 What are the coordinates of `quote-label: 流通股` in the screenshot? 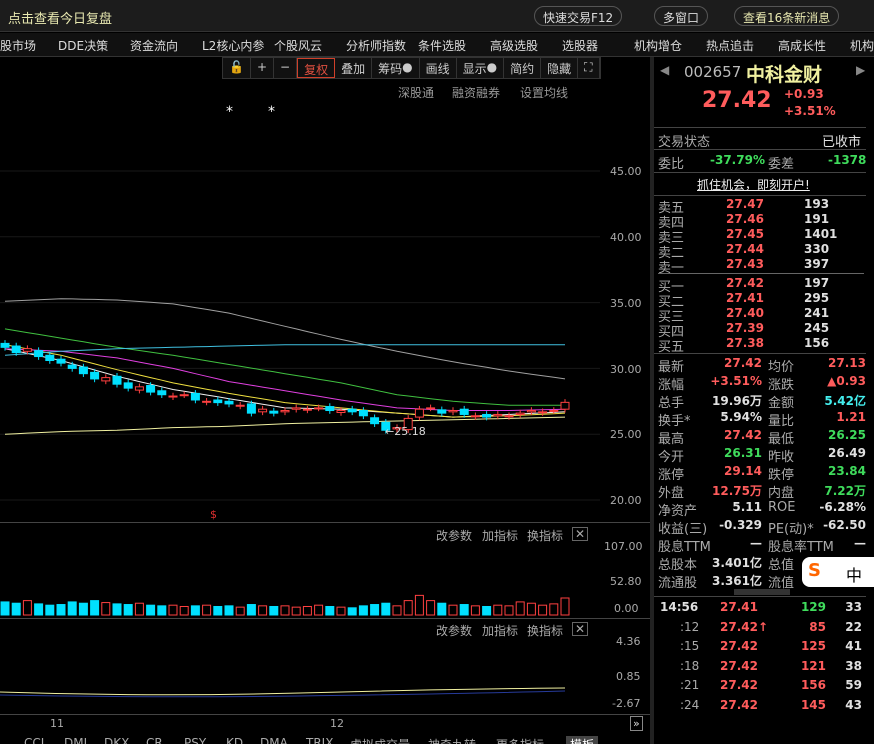 It's located at (678, 583).